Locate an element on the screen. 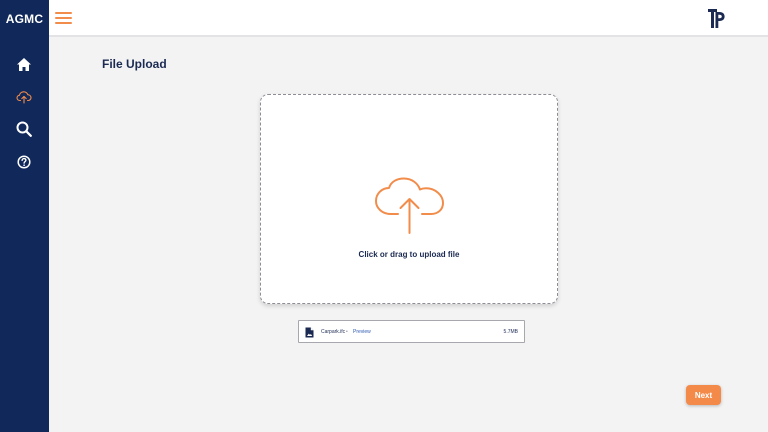  file-name: Carpark.ifc is located at coordinates (333, 332).